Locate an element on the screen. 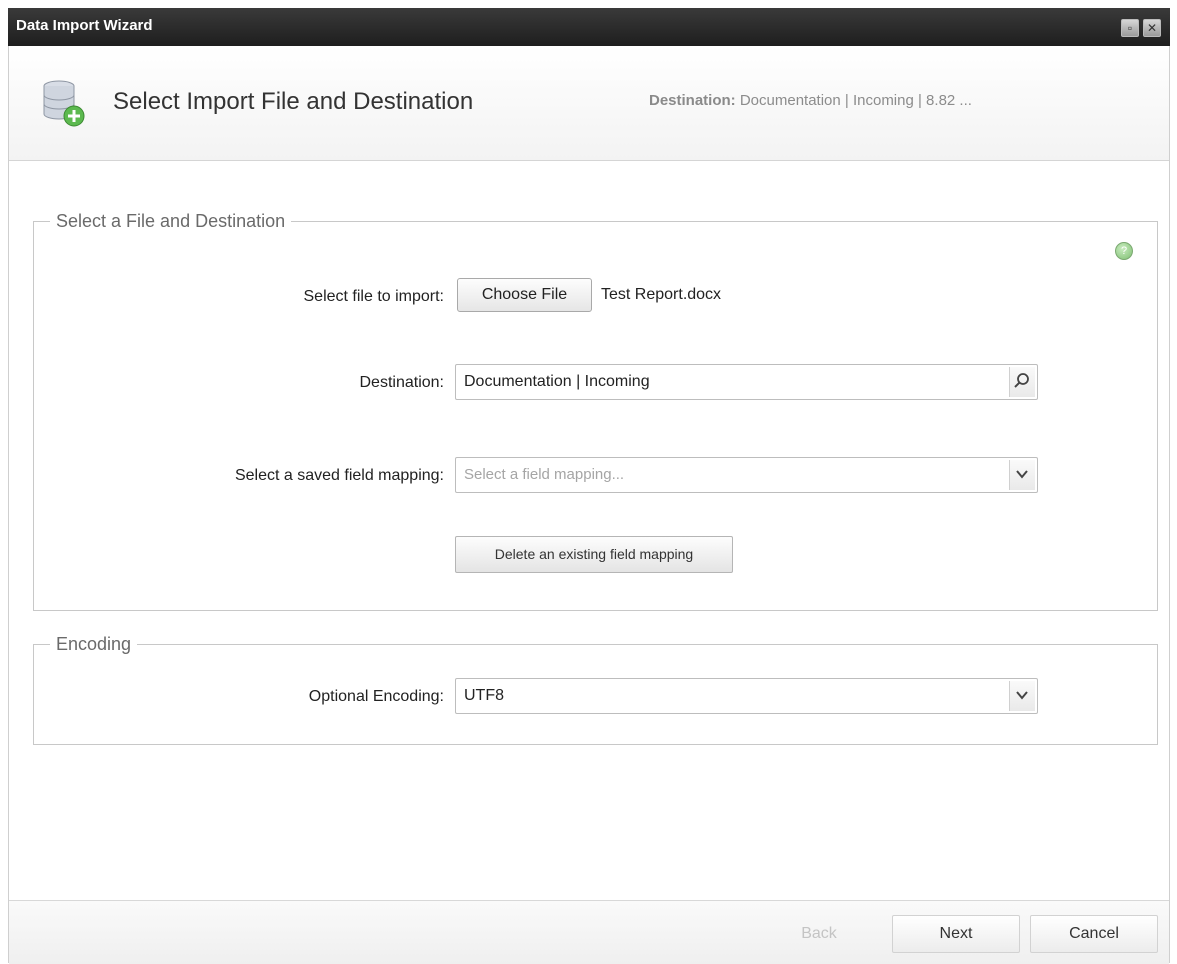 The height and width of the screenshot is (964, 1177). back-button: Back is located at coordinates (819, 934).